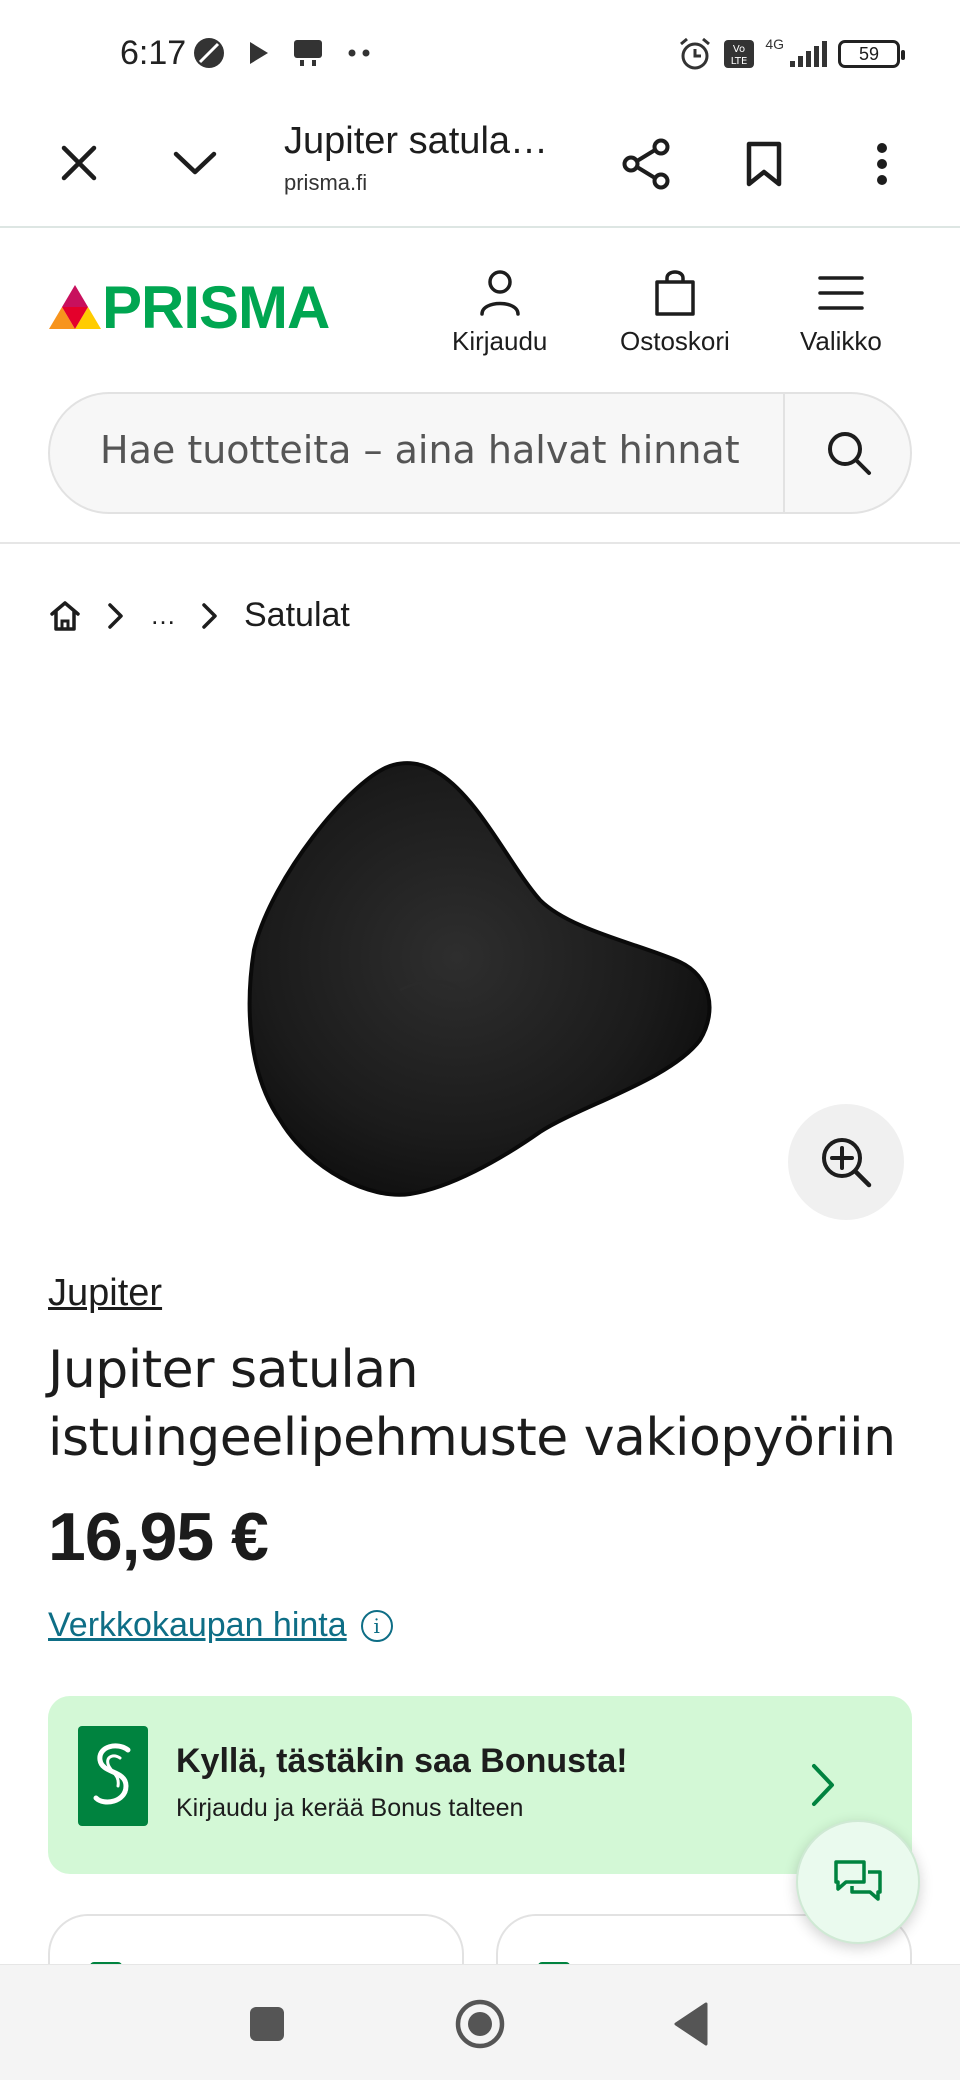 The height and width of the screenshot is (2080, 960). I want to click on svg-text: Vo, so click(739, 49).